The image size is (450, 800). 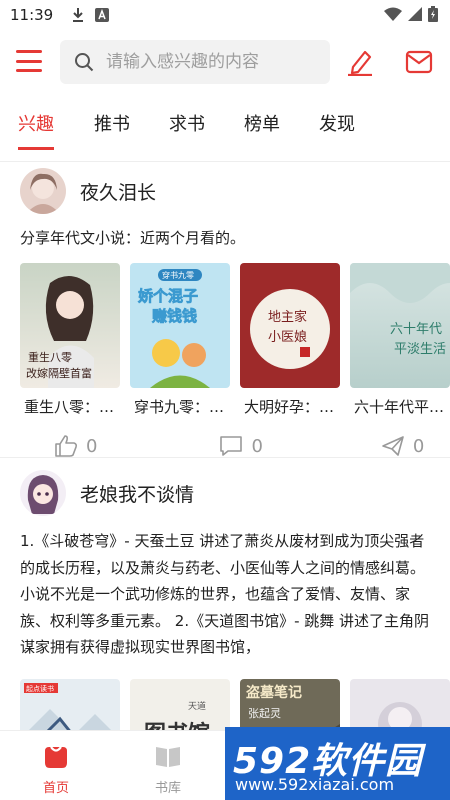 I want to click on book-cover: 六十年代平淡生活, so click(x=400, y=325).